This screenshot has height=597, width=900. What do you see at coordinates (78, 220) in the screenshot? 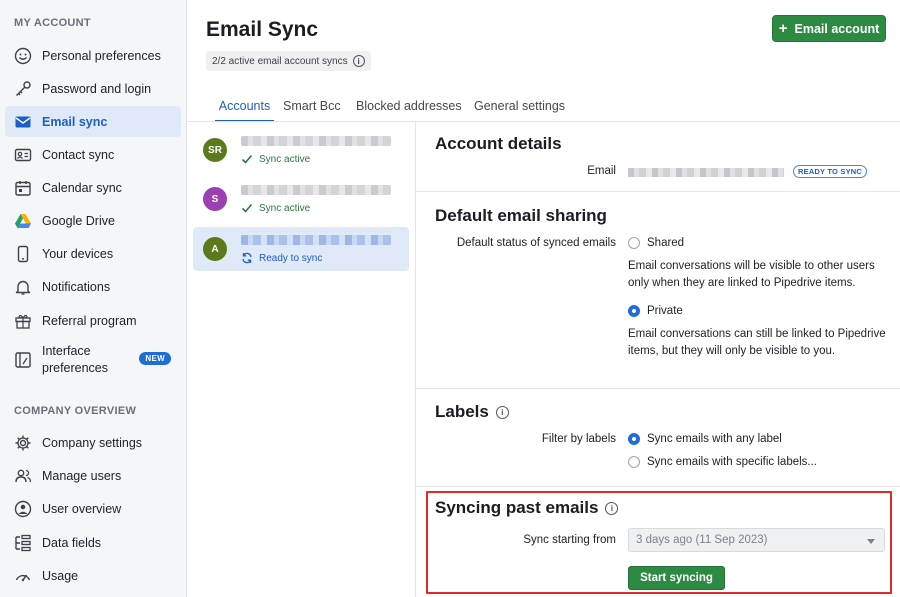
I see `sidebar-item-label: Google Drive` at bounding box center [78, 220].